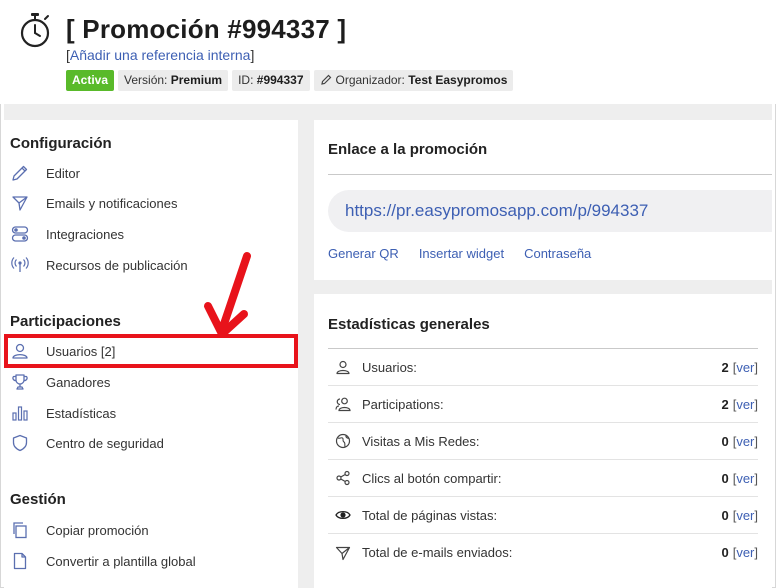  I want to click on sidebar-item-editor: Editor, so click(150, 173).